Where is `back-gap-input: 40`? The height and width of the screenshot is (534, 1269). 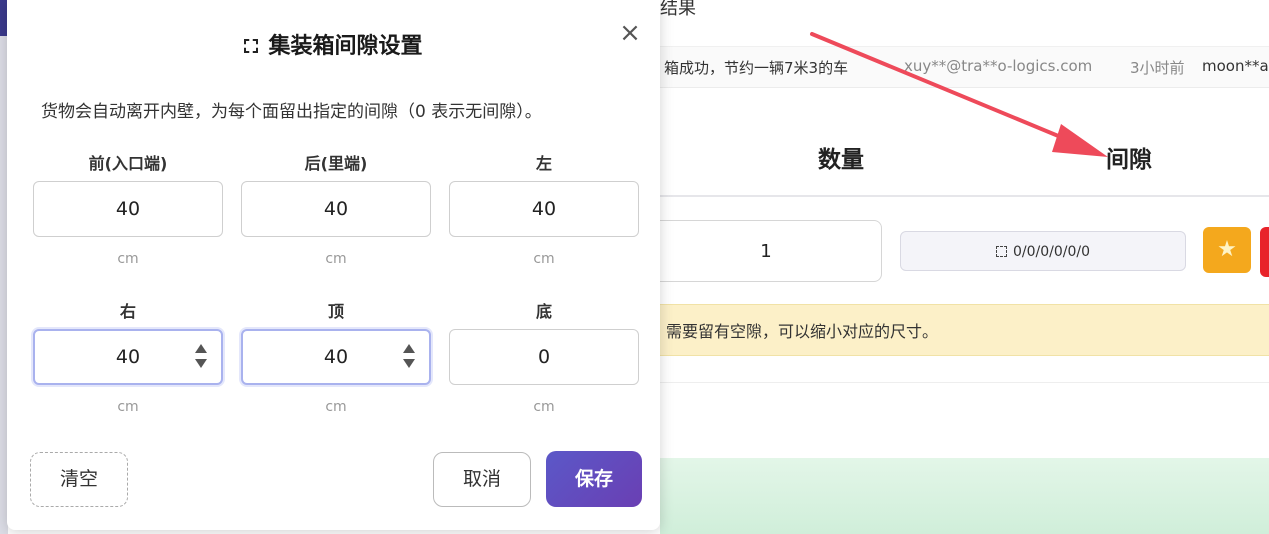
back-gap-input: 40 is located at coordinates (336, 209).